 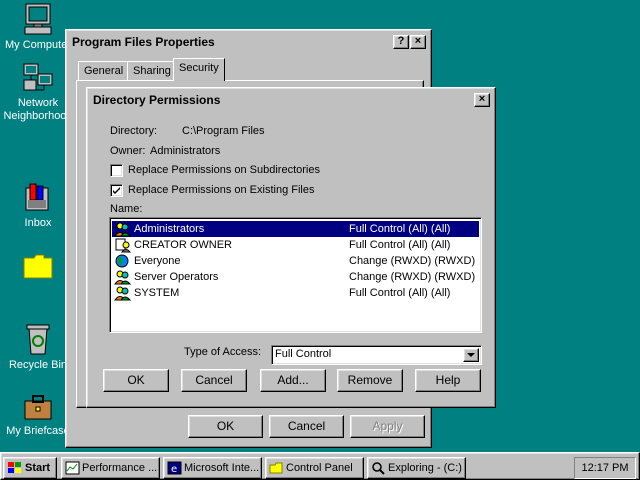 What do you see at coordinates (295, 293) in the screenshot?
I see `list-item: SYSTEM Full Control (All) (All)` at bounding box center [295, 293].